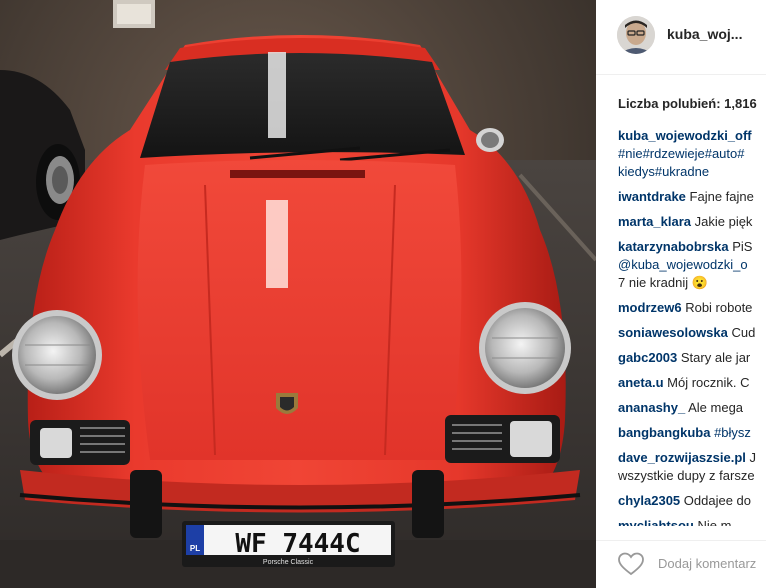  What do you see at coordinates (692, 222) in the screenshot?
I see `comment-item: marta_klara Jakie pięk` at bounding box center [692, 222].